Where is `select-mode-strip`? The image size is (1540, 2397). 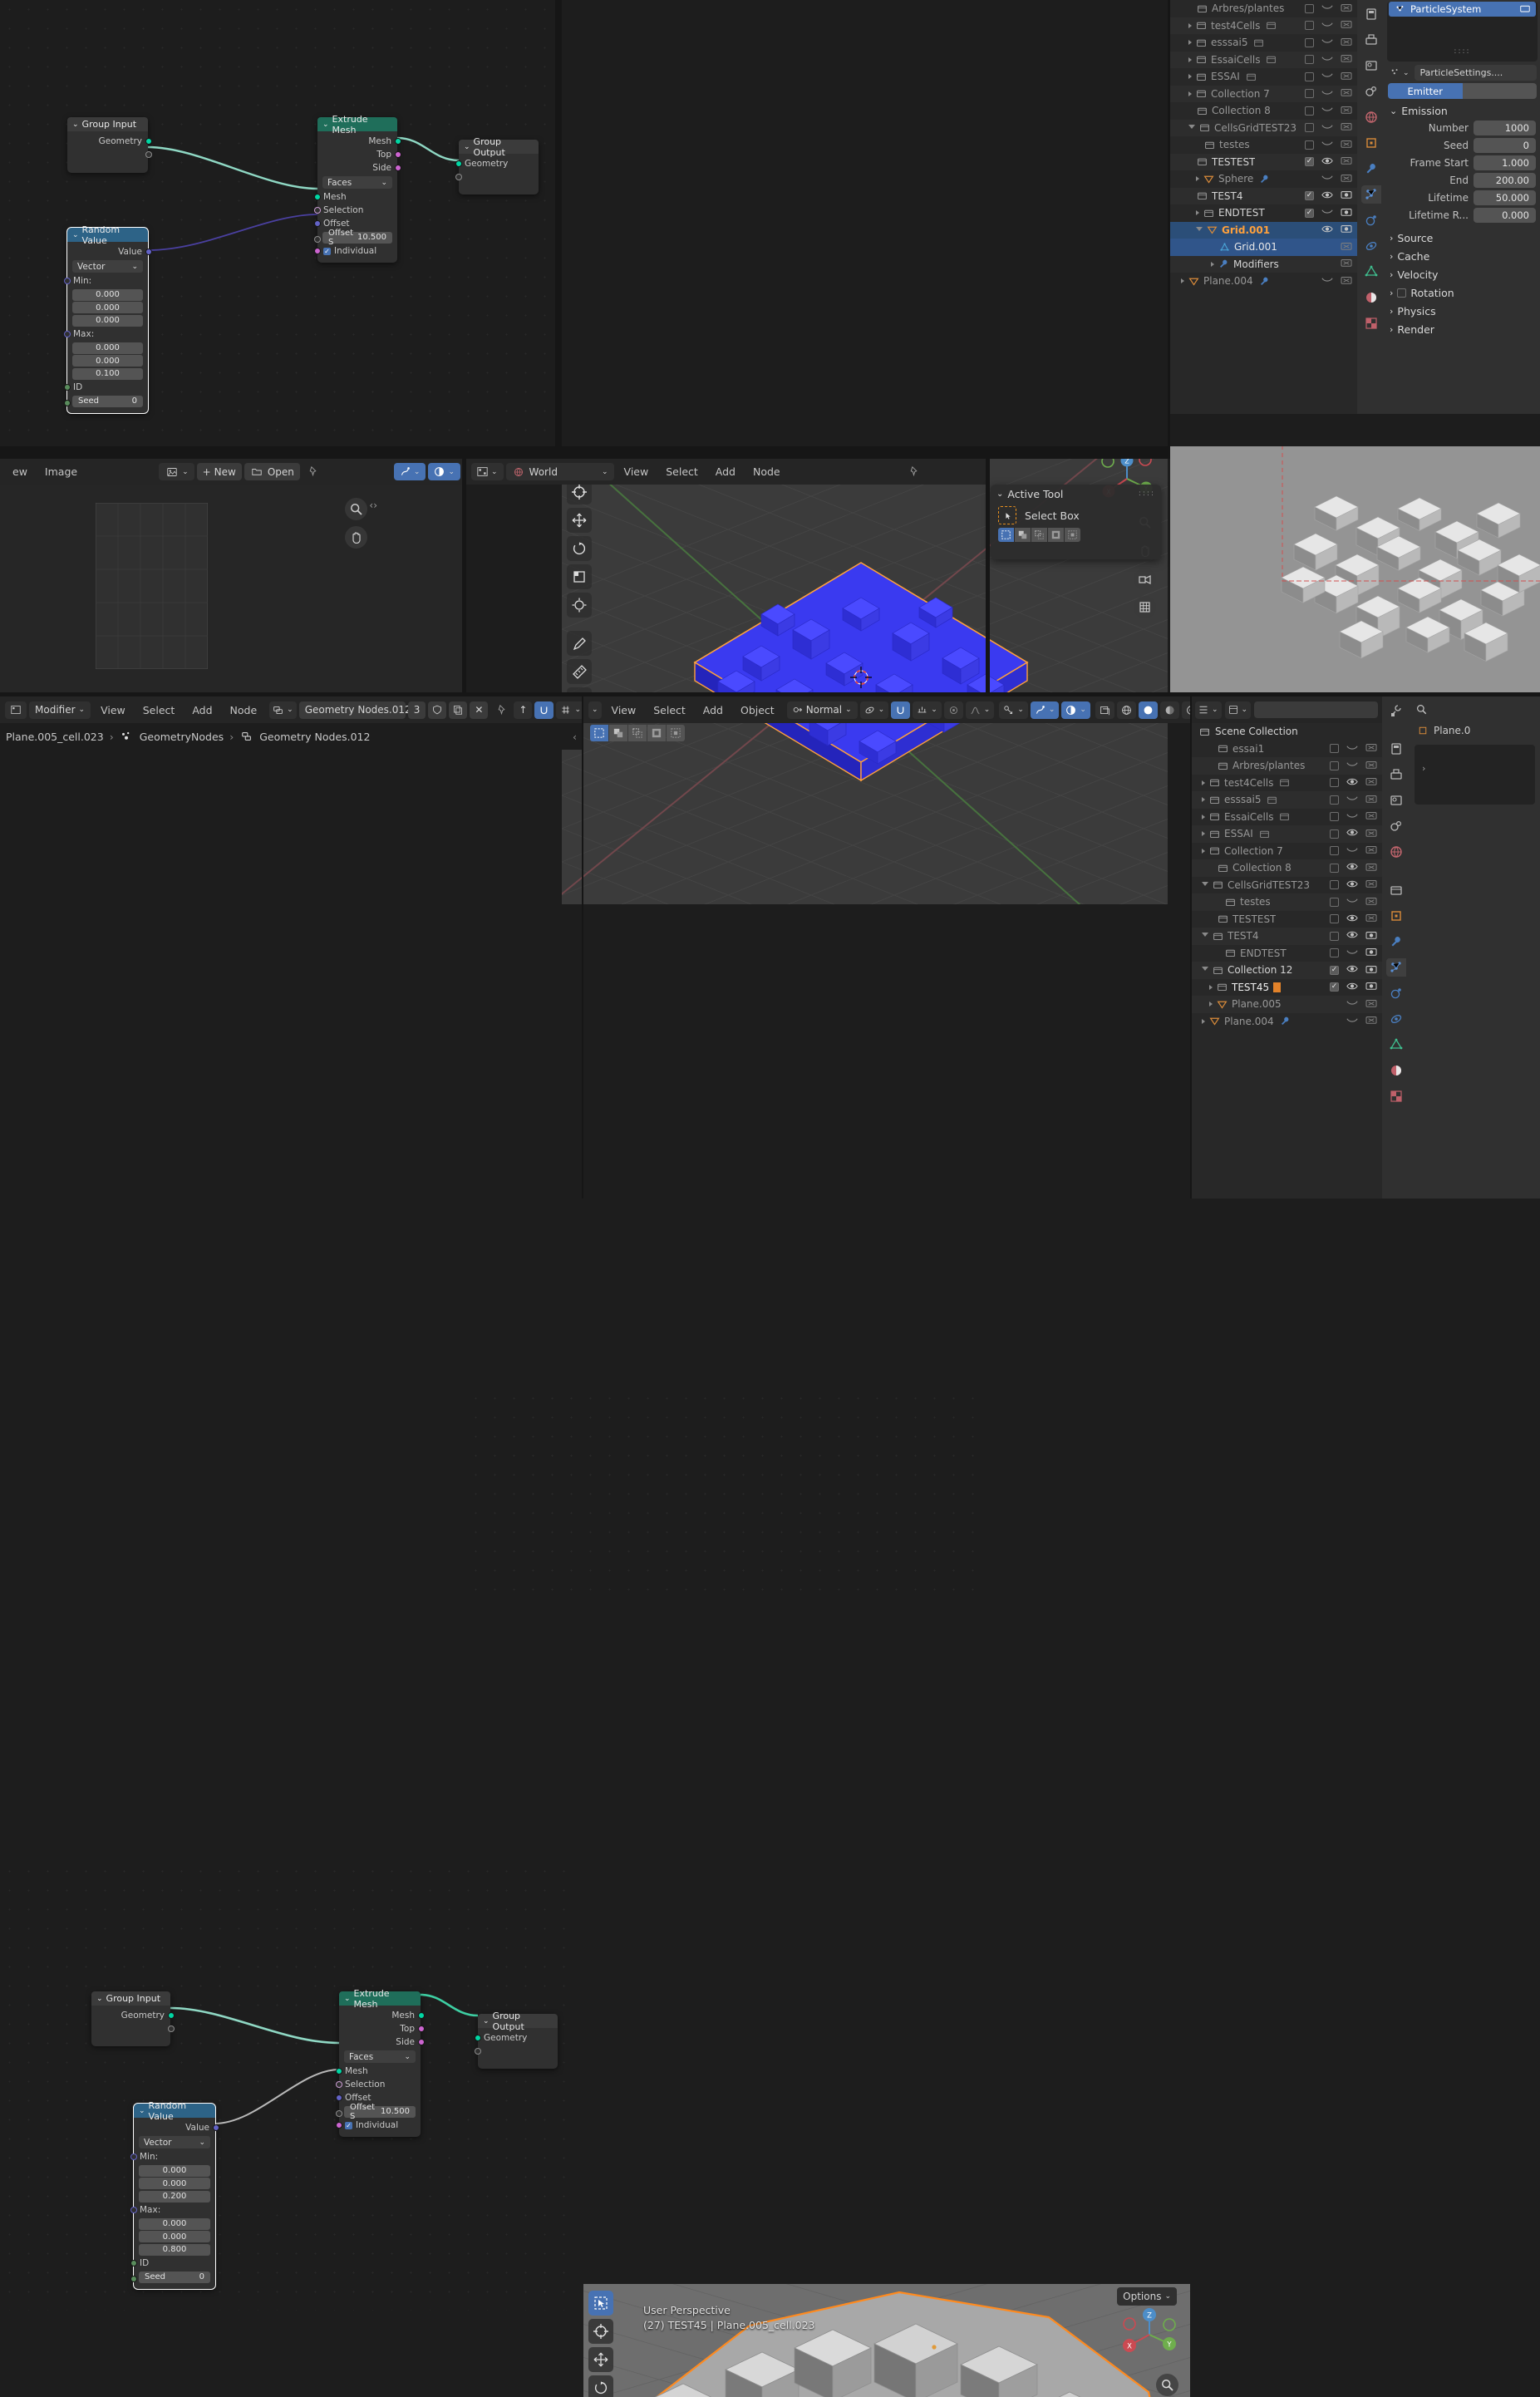
select-mode-strip is located at coordinates (637, 733).